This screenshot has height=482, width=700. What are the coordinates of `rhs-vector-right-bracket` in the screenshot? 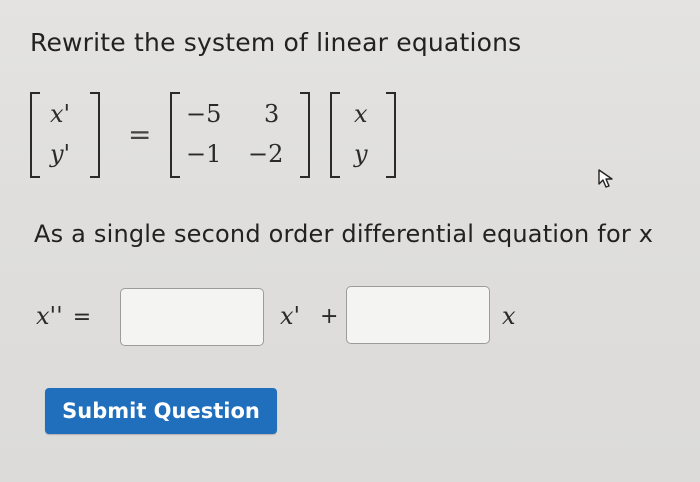 It's located at (391, 135).